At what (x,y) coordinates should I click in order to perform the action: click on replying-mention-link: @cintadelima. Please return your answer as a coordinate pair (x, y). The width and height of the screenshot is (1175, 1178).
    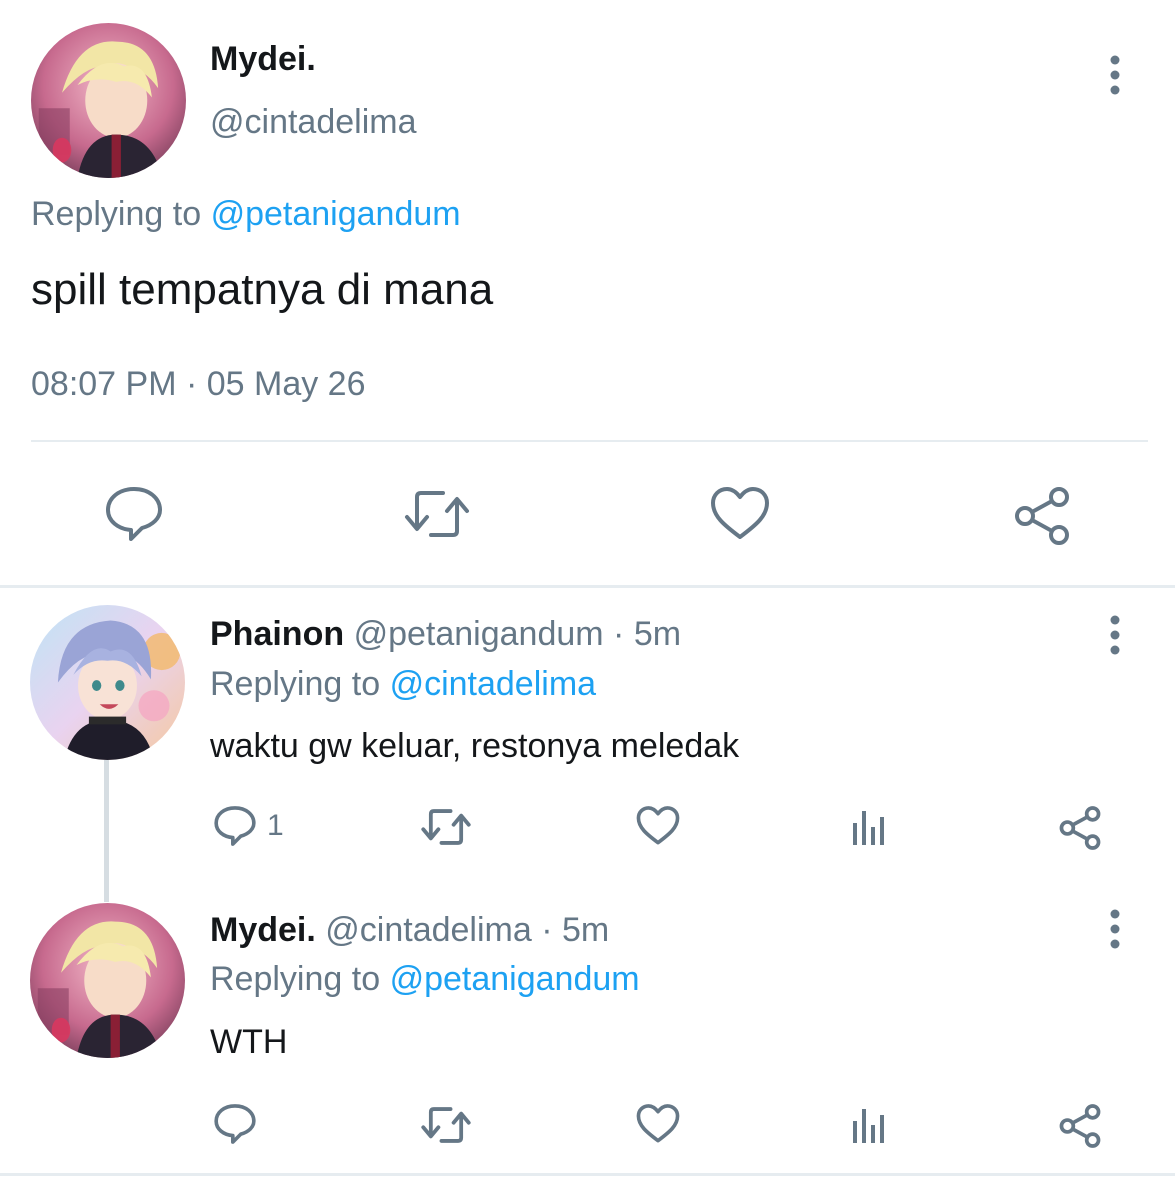
    Looking at the image, I should click on (493, 684).